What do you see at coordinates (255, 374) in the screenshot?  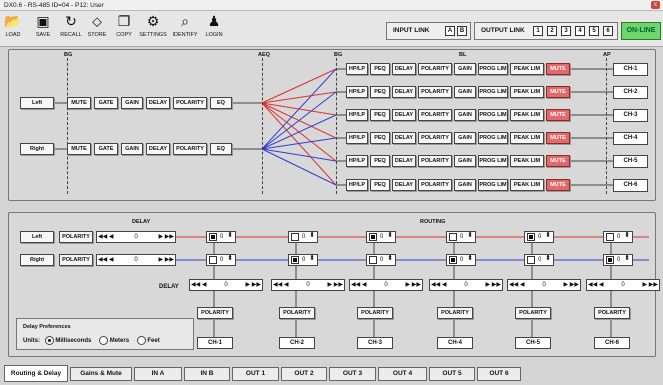 I see `tab-out-1: OUT 1` at bounding box center [255, 374].